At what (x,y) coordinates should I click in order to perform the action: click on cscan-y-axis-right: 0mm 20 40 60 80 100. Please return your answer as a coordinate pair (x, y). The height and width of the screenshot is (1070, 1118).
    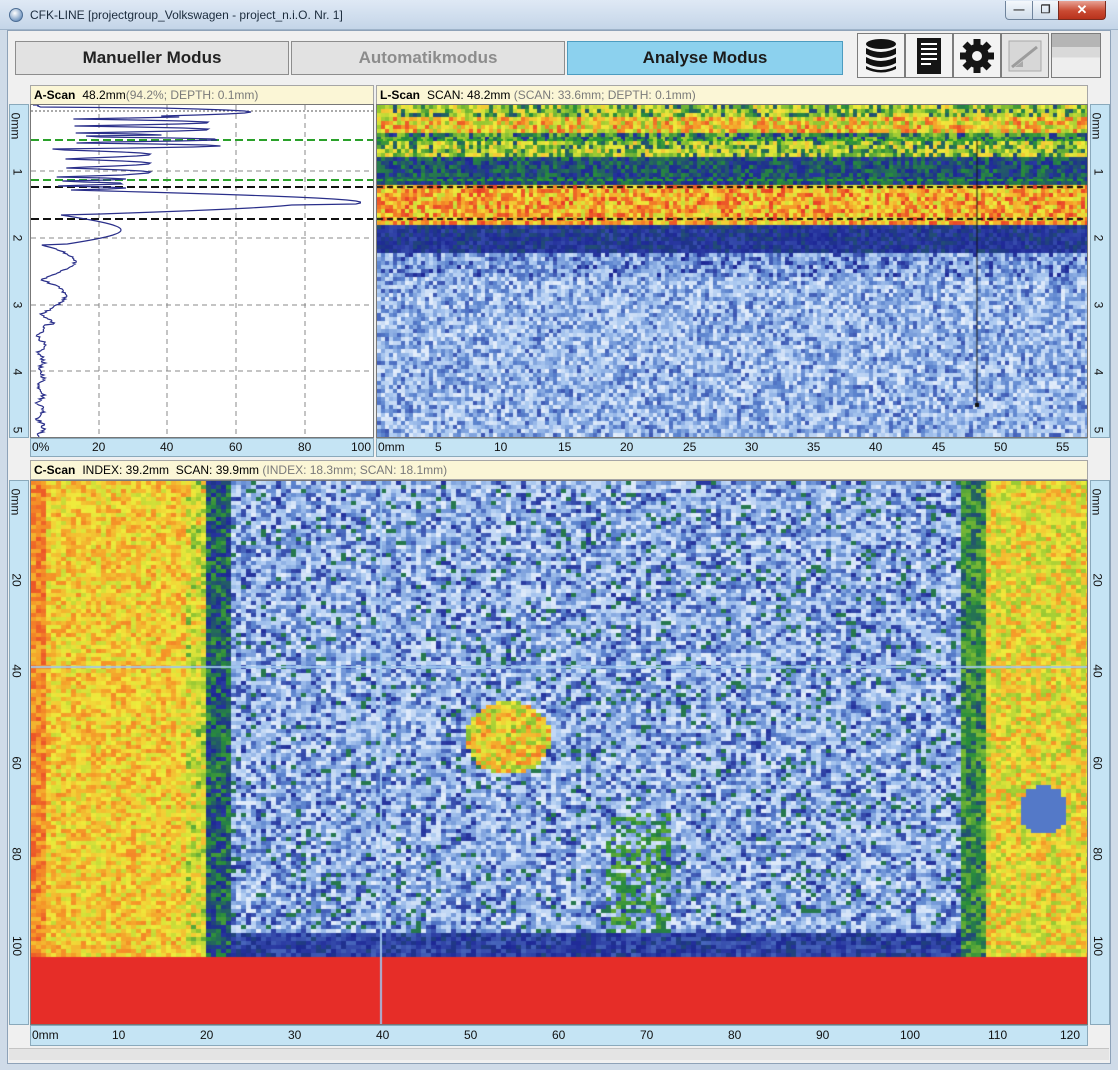
    Looking at the image, I should click on (1099, 752).